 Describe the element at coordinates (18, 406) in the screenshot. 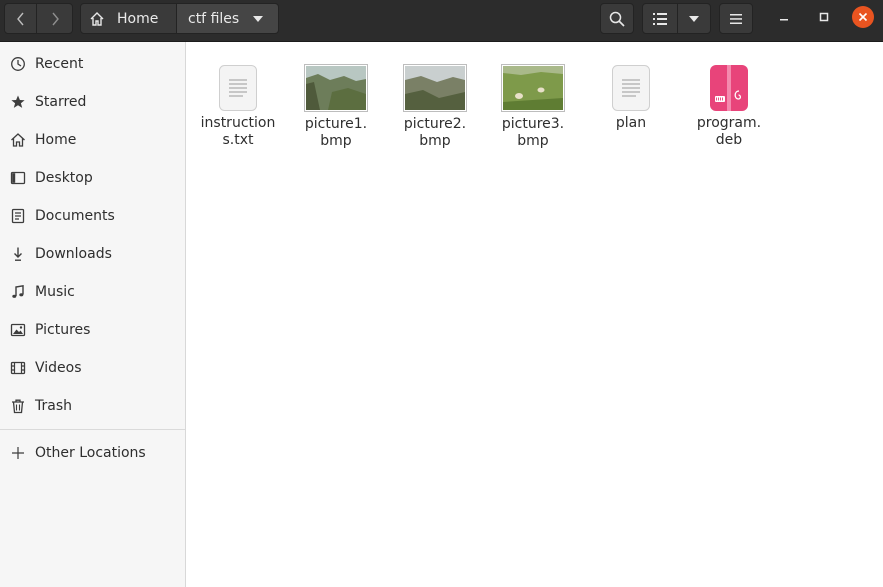

I see `trash-icon` at that location.